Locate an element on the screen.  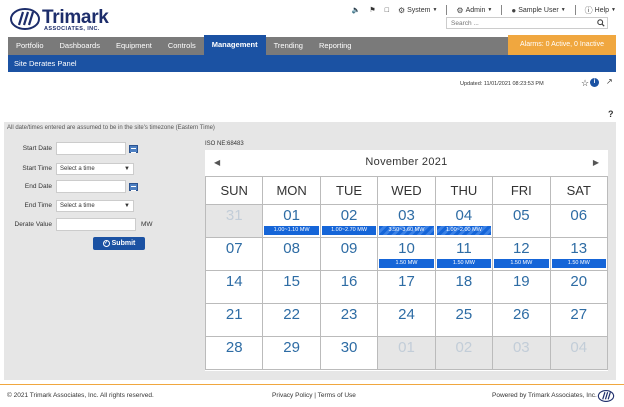
last-updated: Updated: 11/01/2021 08:23:53 PM is located at coordinates (502, 84).